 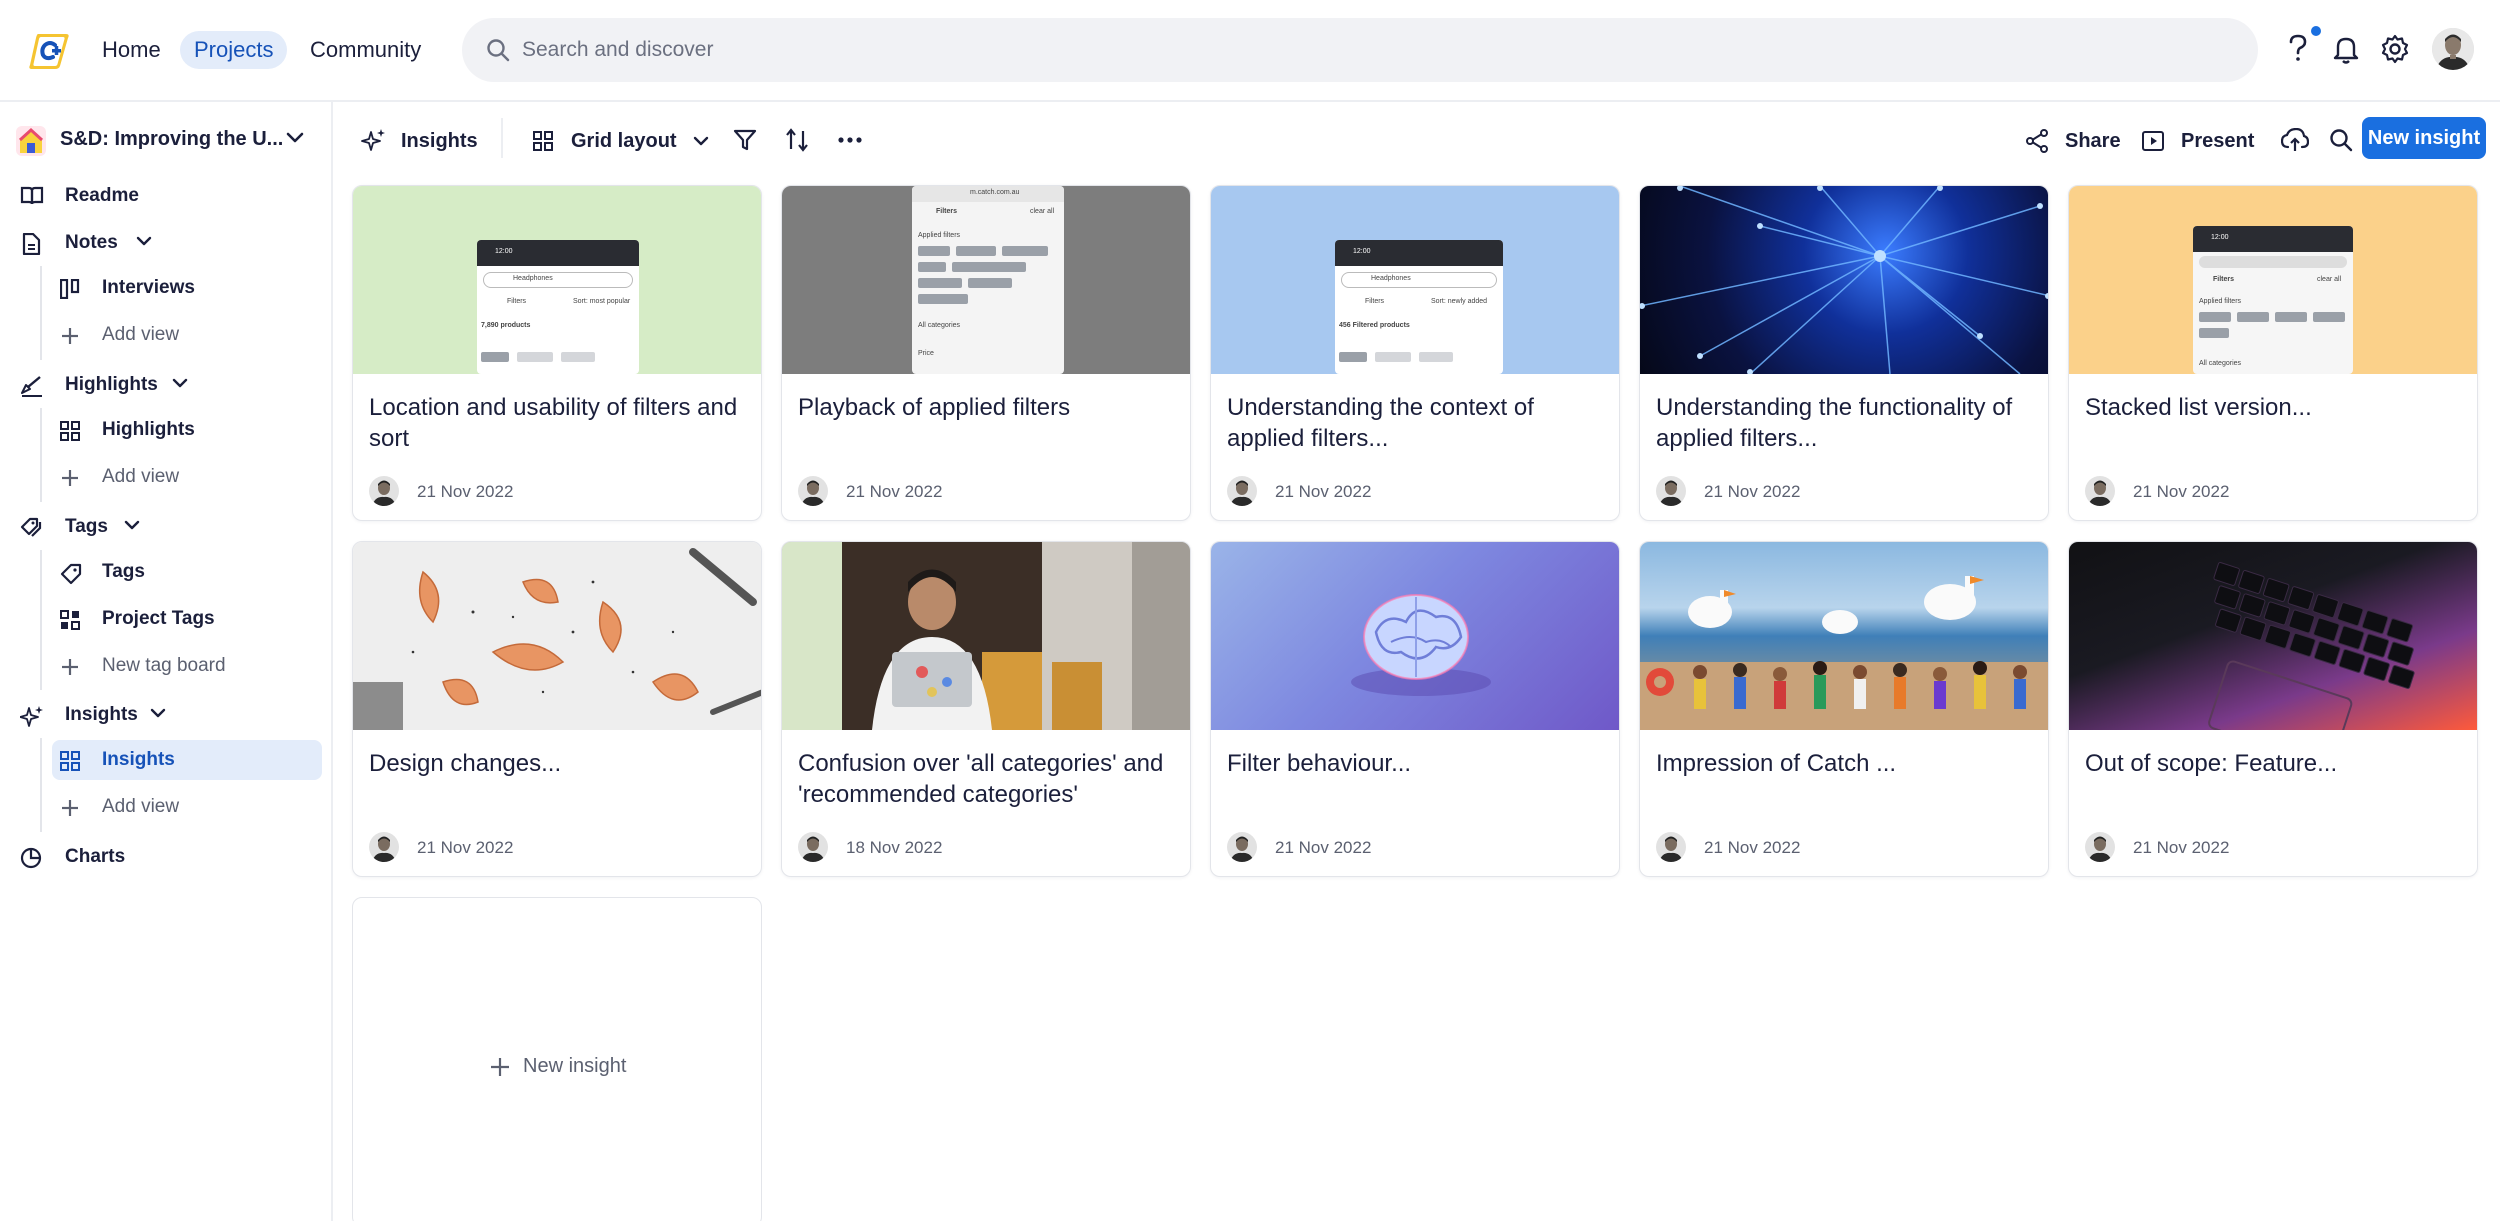 I want to click on fiber-optic-image, so click(x=1844, y=280).